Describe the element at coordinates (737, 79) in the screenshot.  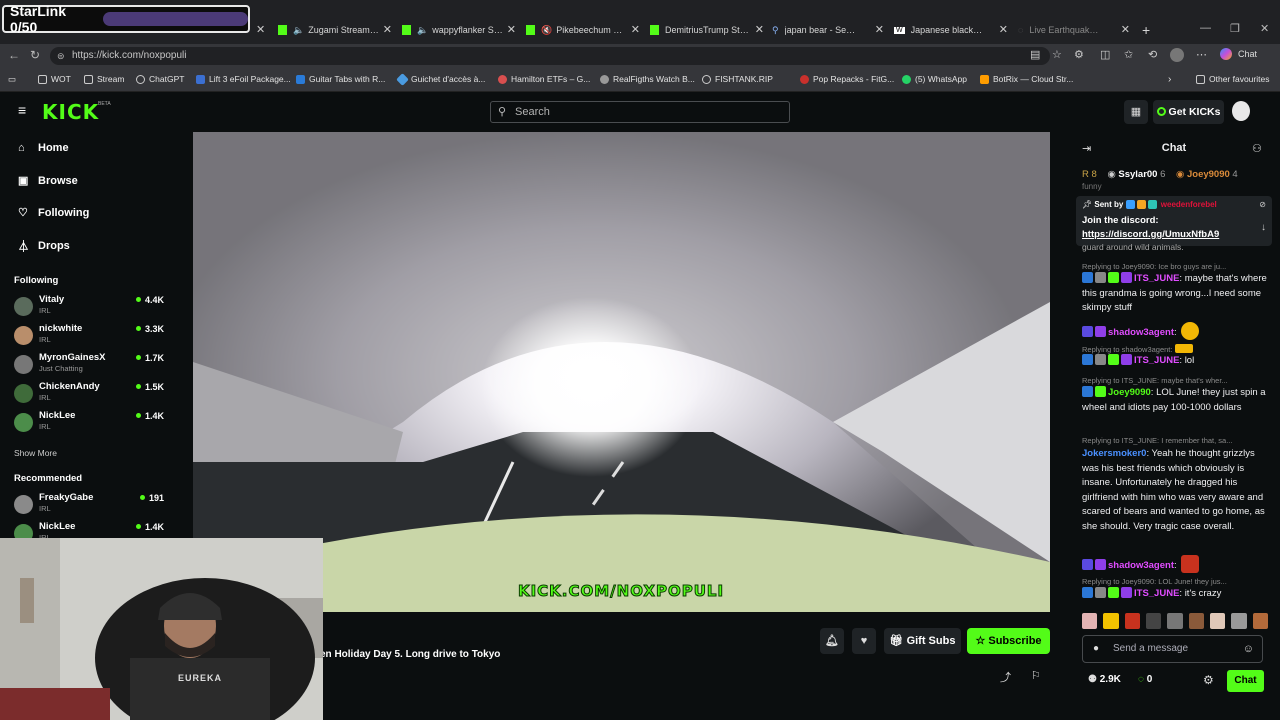
I see `bookmark-fishtank: FISHTANK.RIP` at that location.